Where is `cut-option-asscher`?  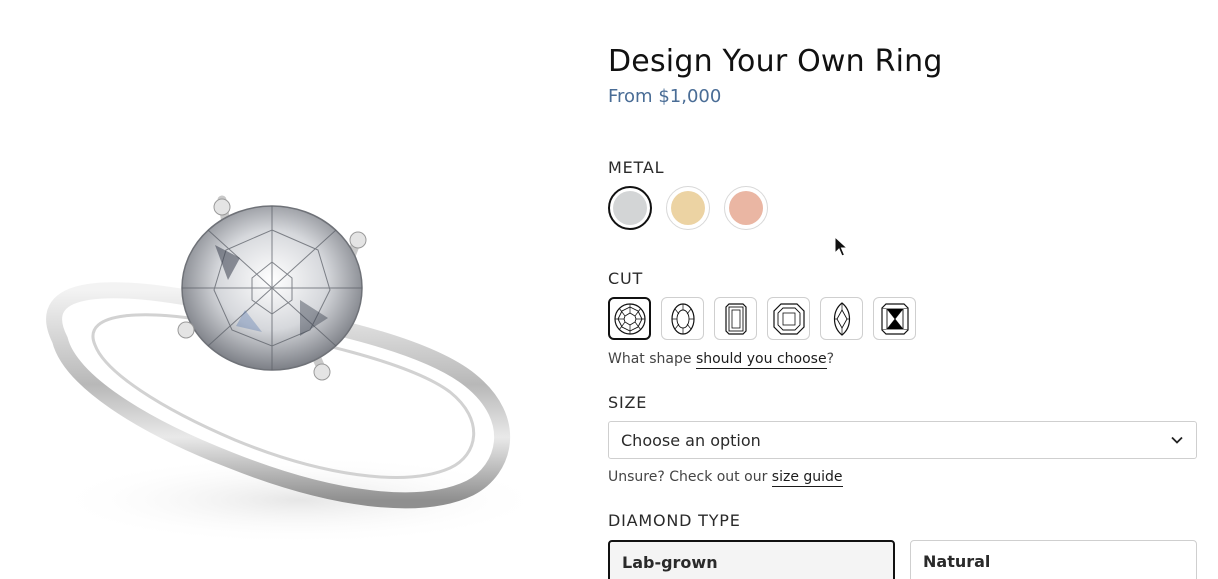 cut-option-asscher is located at coordinates (788, 318).